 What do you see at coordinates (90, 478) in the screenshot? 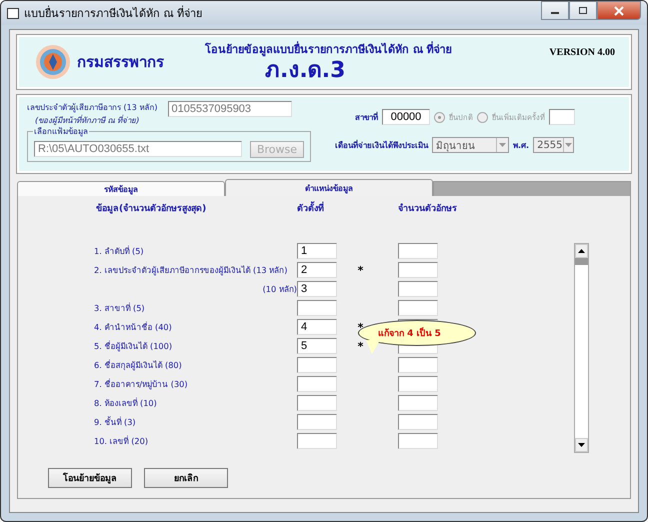
I see `action-button: โอนย้ายข้อมูล` at bounding box center [90, 478].